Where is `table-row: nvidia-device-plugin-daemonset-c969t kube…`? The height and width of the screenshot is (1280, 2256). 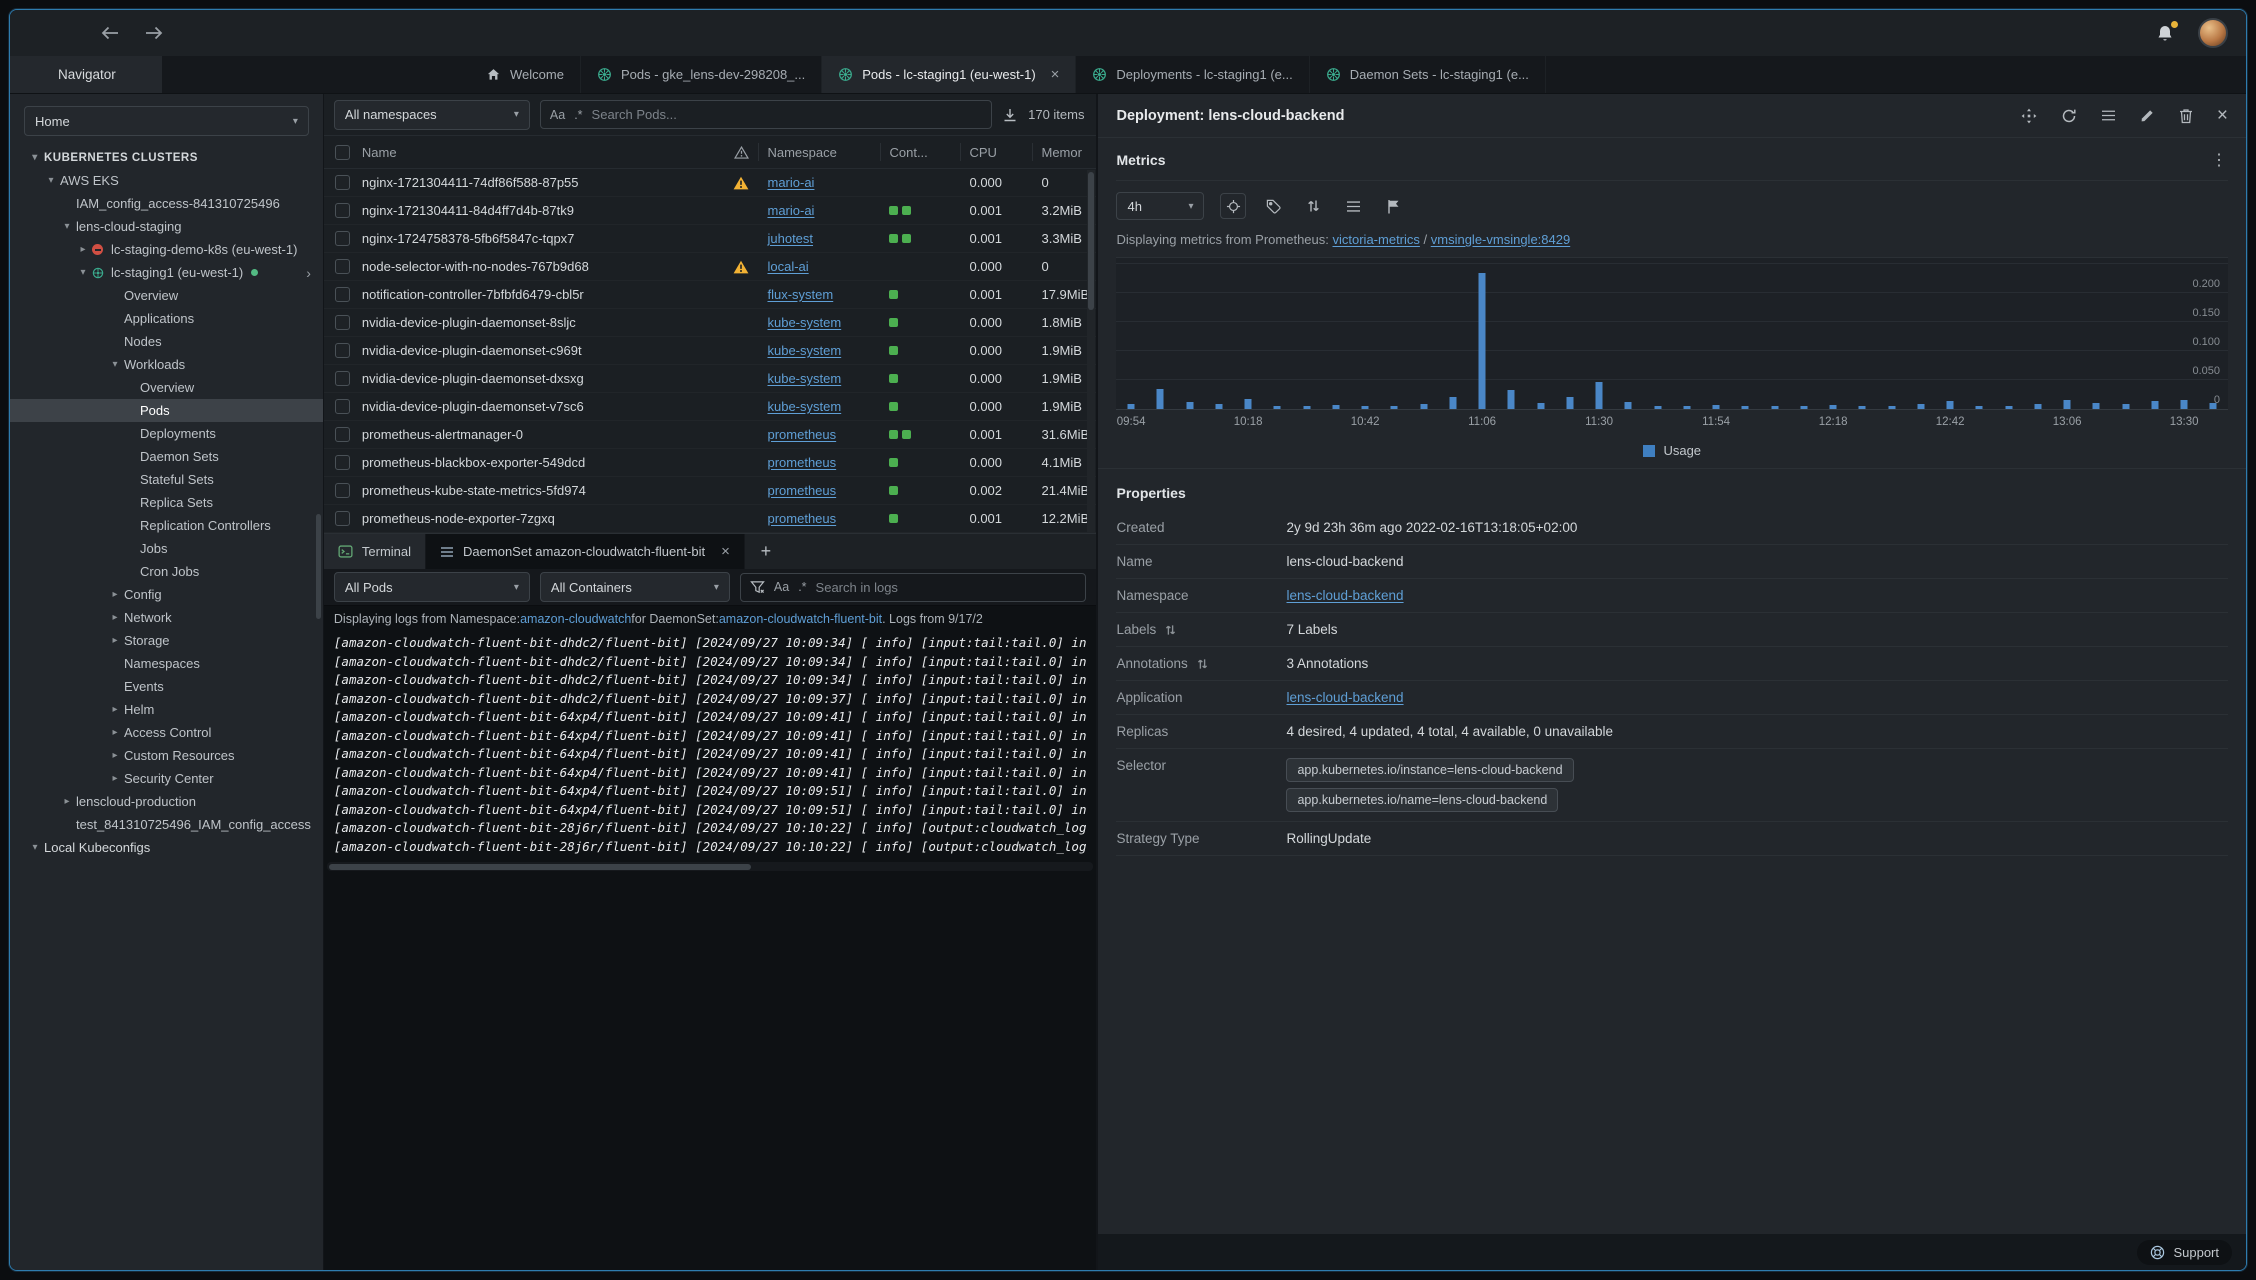
table-row: nvidia-device-plugin-daemonset-c969t kube… is located at coordinates (710, 351).